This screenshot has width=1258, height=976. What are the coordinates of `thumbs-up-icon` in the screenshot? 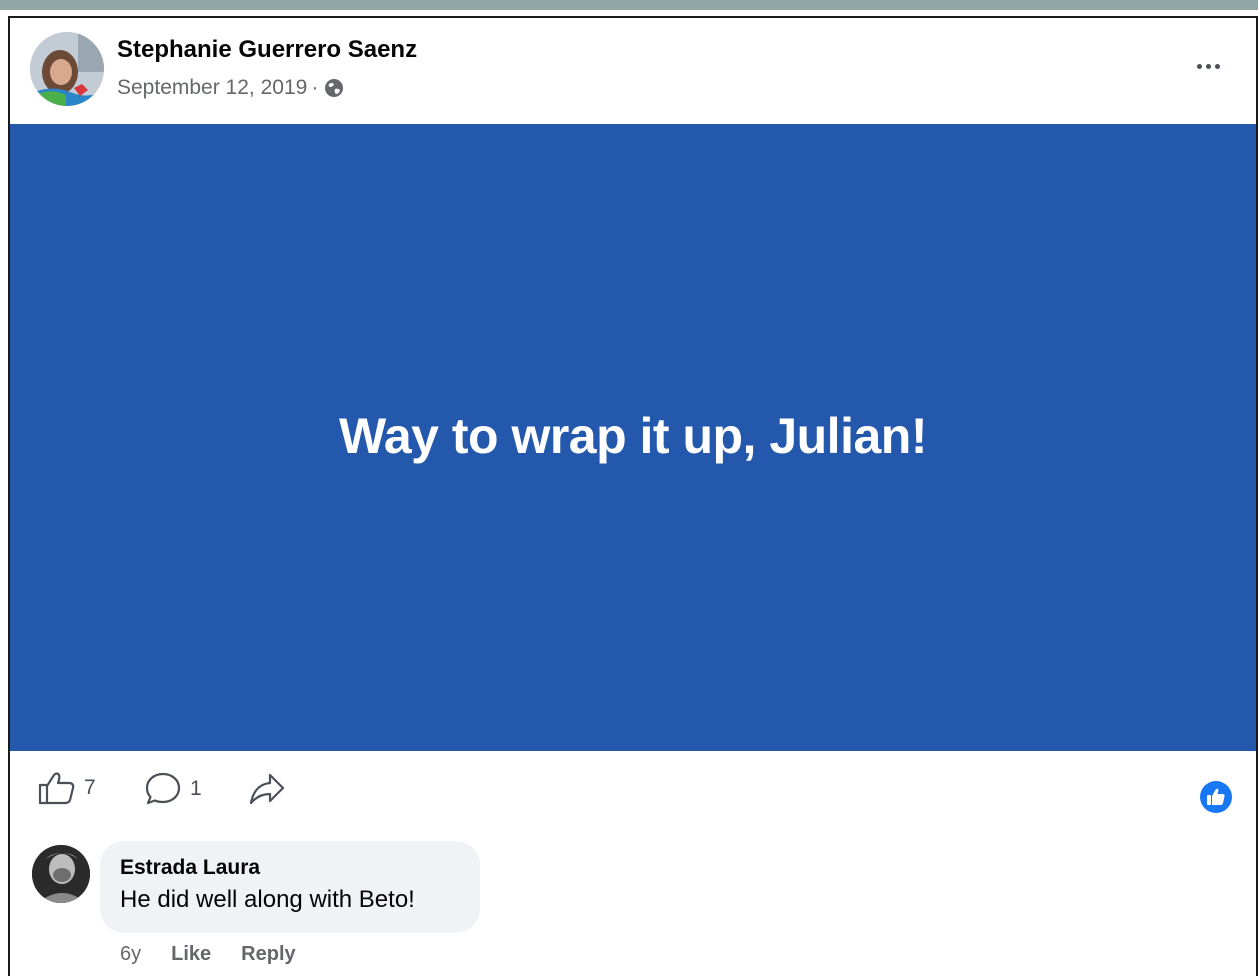 It's located at (56, 788).